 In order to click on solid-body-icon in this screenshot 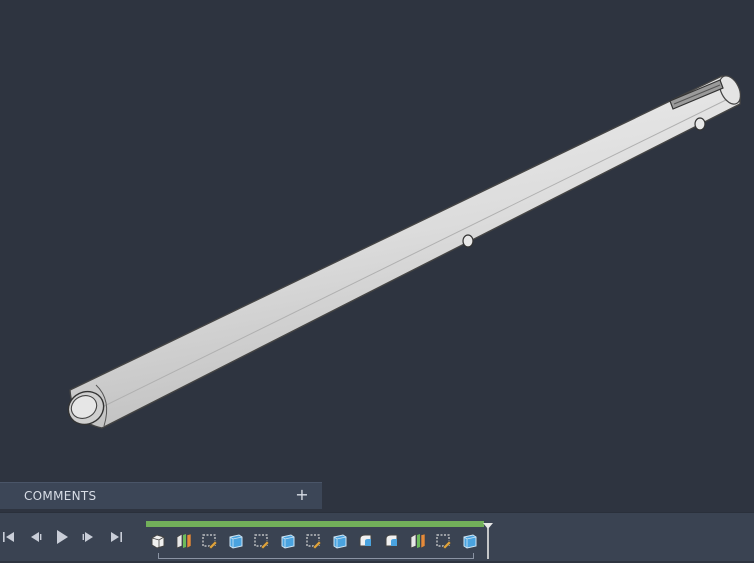, I will do `click(158, 541)`.